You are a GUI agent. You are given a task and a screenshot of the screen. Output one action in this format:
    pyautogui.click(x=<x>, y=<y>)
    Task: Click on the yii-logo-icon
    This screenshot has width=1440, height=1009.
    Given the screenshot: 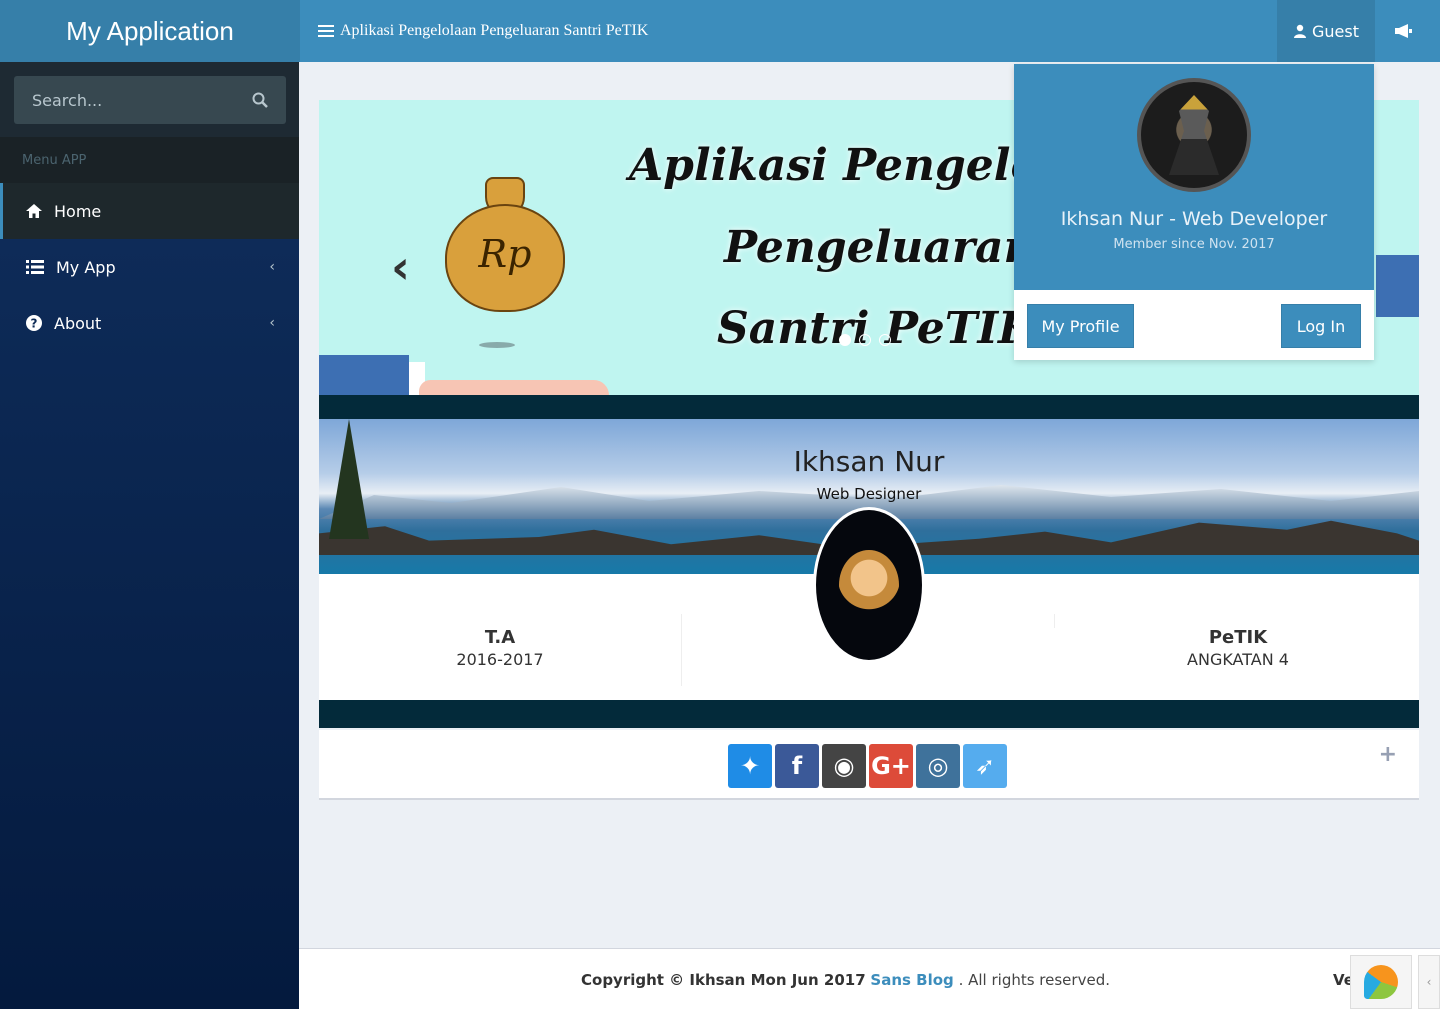 What is the action you would take?
    pyautogui.click(x=1381, y=982)
    